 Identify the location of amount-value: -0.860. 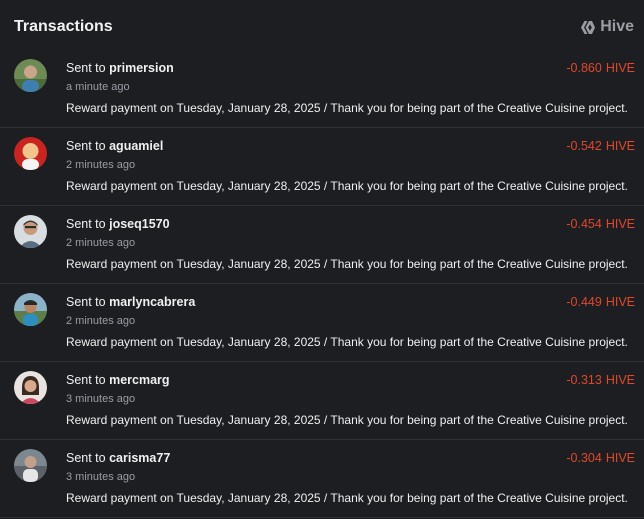
(584, 68).